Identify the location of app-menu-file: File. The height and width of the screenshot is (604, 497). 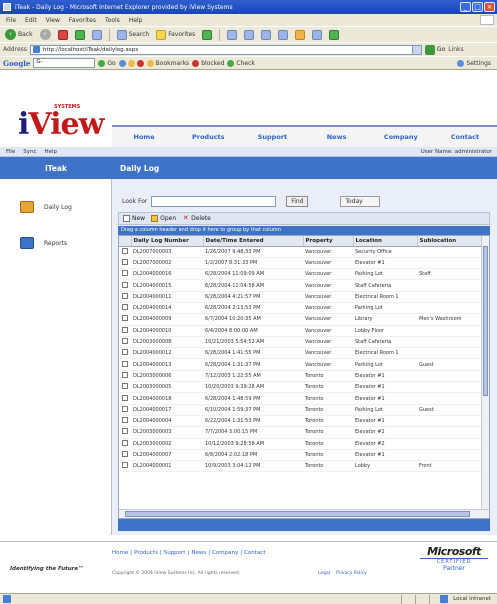
(10, 152).